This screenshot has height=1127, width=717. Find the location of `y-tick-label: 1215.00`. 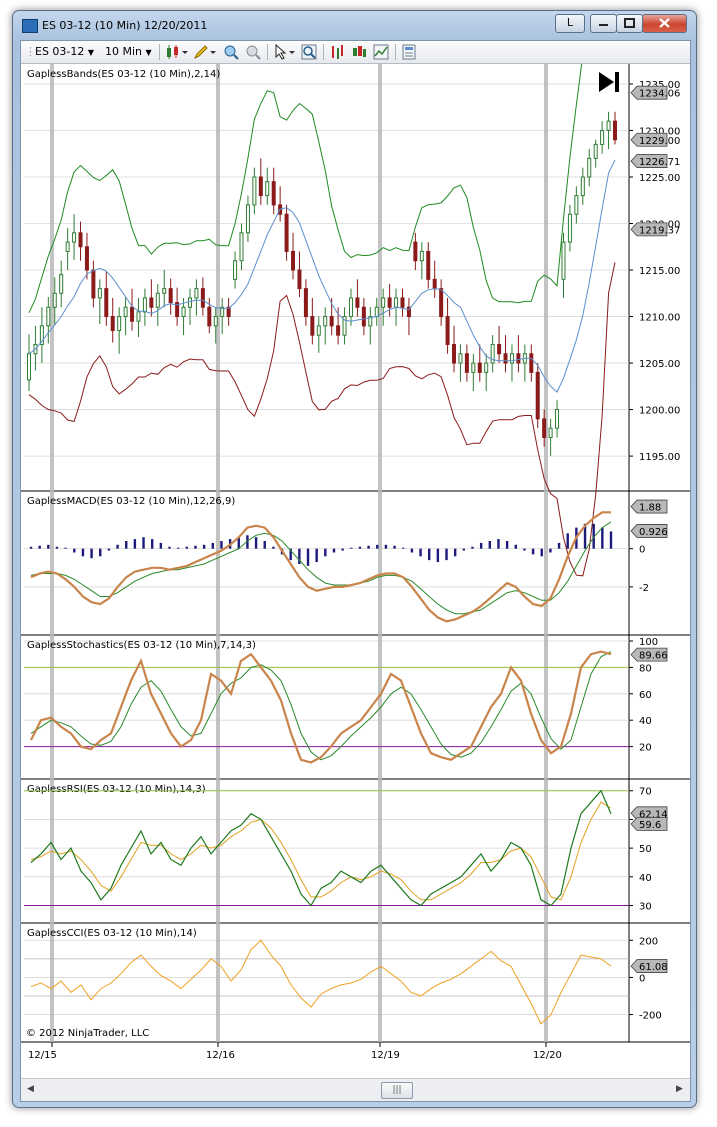

y-tick-label: 1215.00 is located at coordinates (659, 271).